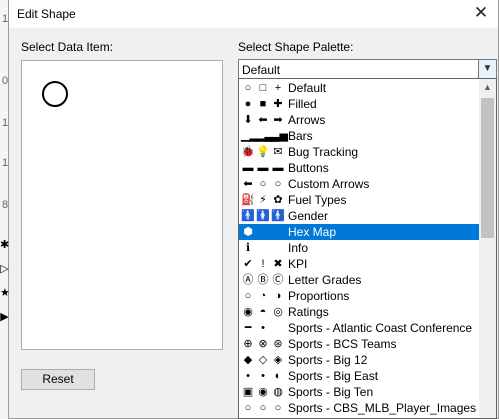 The width and height of the screenshot is (499, 419). I want to click on palette-preview-icons: ✔! ✖, so click(264, 264).